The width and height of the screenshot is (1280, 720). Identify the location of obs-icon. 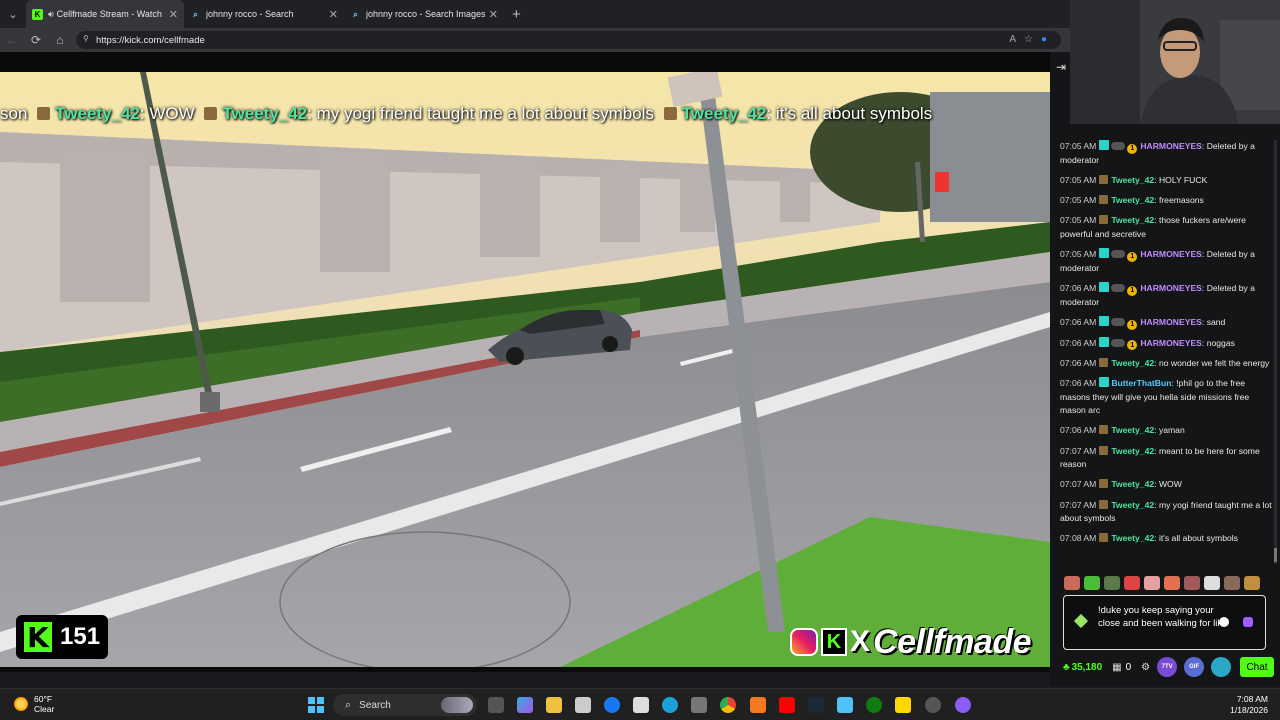
(933, 705).